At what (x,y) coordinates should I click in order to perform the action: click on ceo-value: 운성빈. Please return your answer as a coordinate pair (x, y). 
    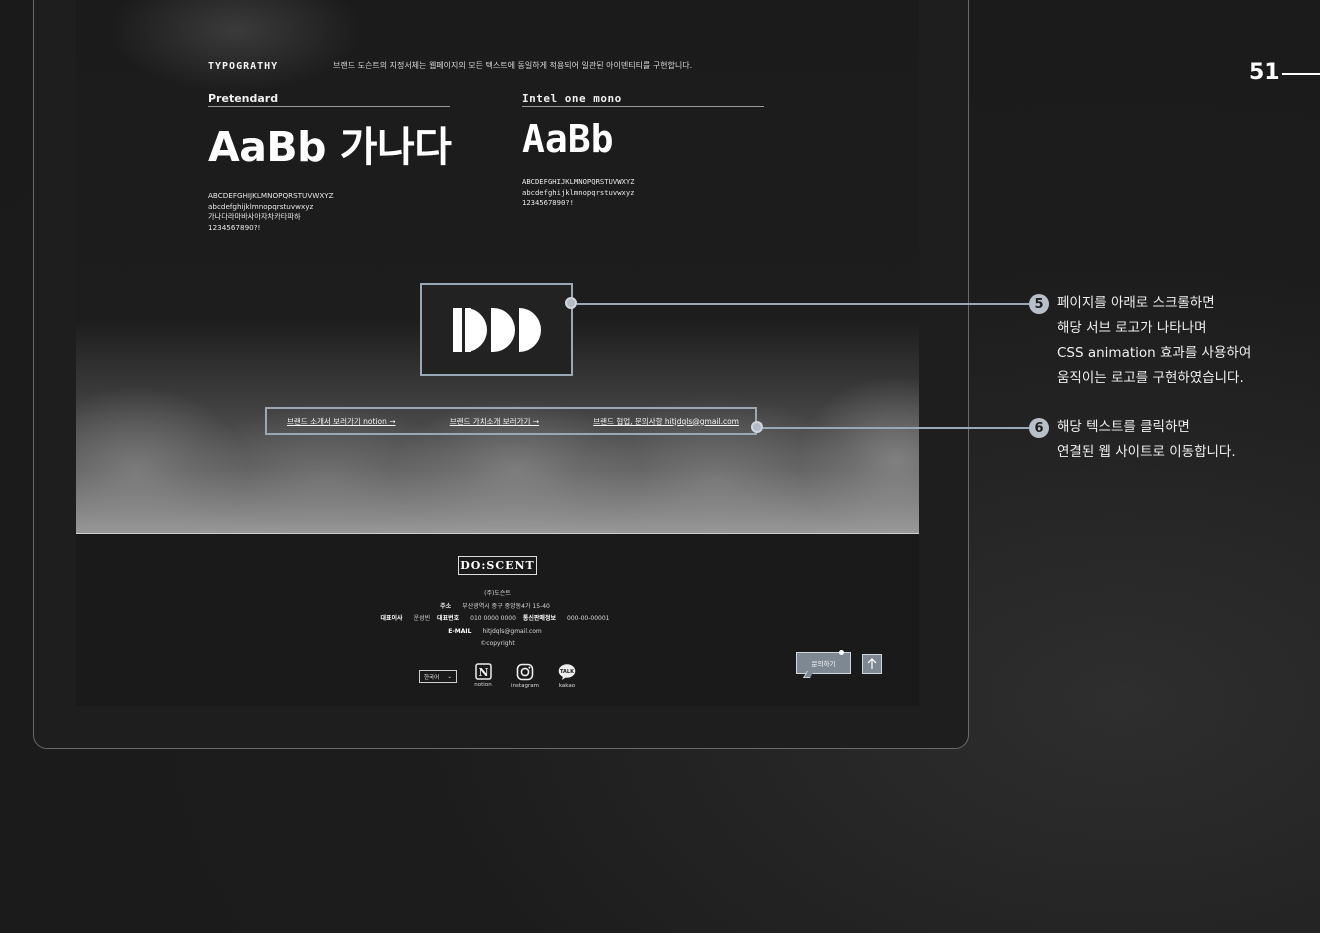
    Looking at the image, I should click on (422, 618).